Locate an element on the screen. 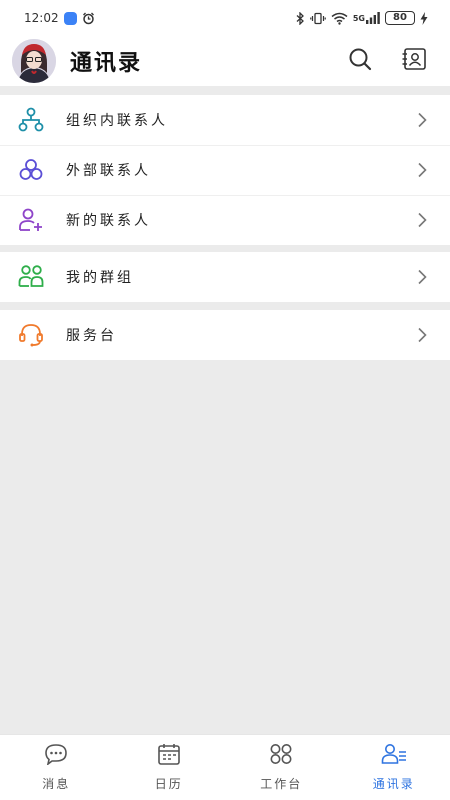 The height and width of the screenshot is (800, 450). external-contacts-icon is located at coordinates (31, 170).